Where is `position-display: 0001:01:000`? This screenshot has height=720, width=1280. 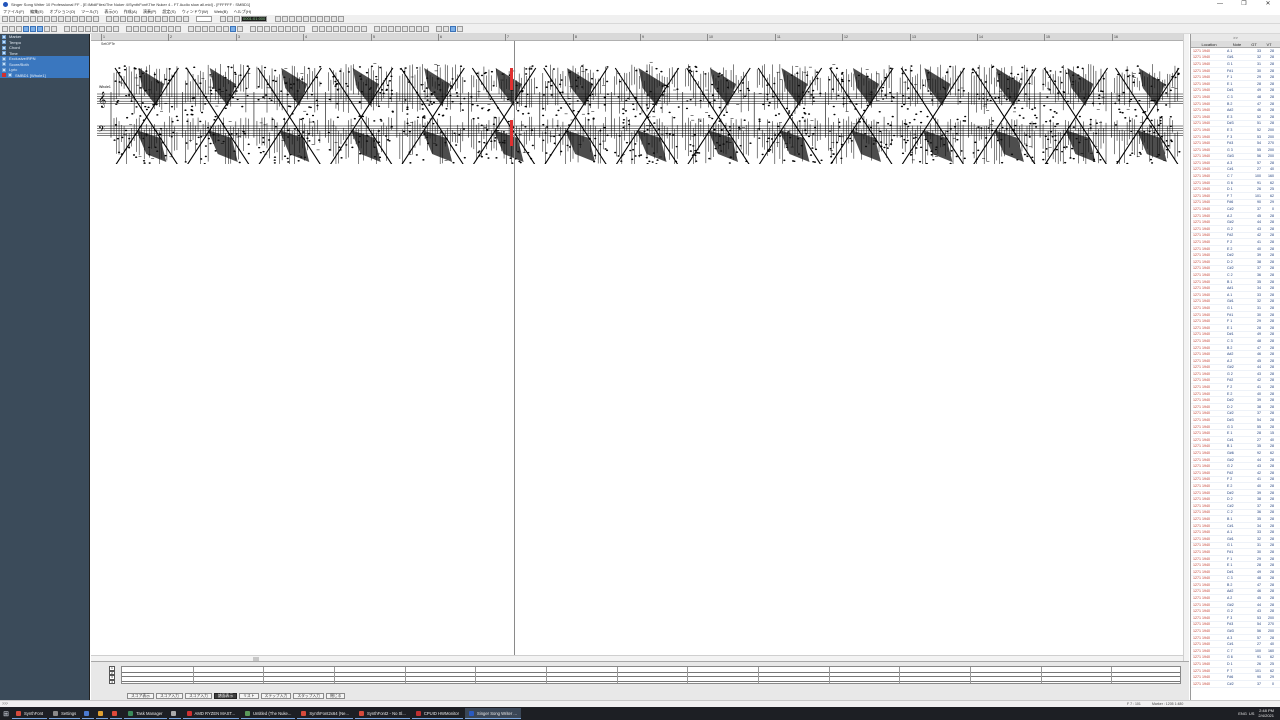
position-display: 0001:01:000 is located at coordinates (254, 19).